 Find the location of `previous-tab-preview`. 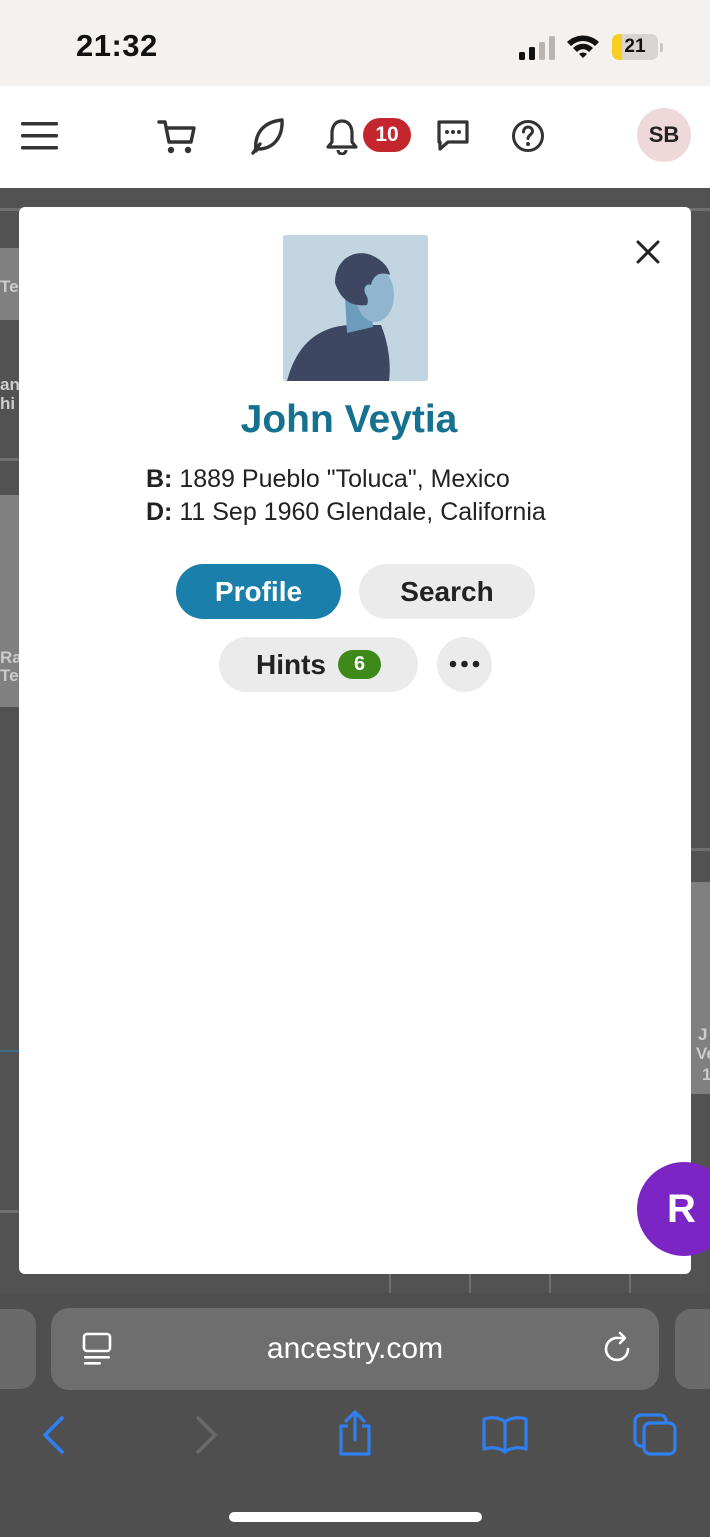

previous-tab-preview is located at coordinates (18, 1349).